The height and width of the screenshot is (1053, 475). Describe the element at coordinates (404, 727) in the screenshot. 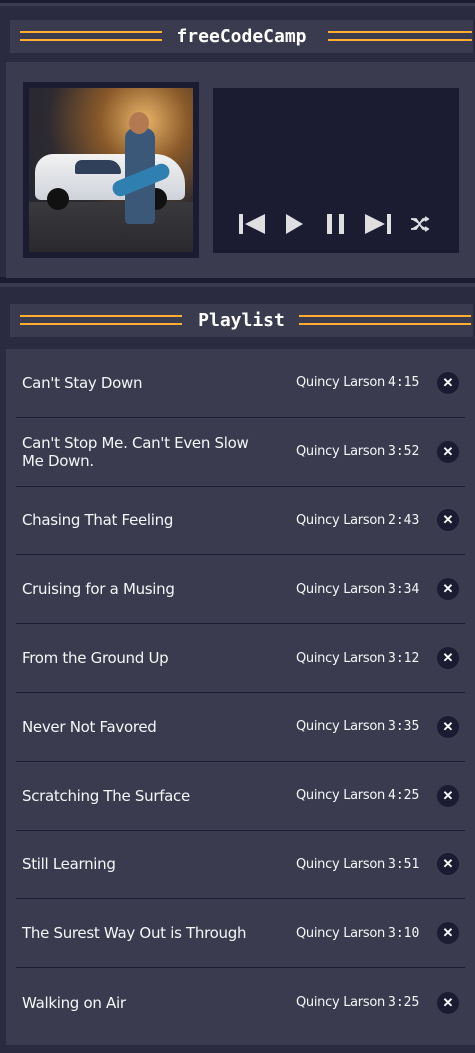

I see `song-duration: 3:35` at that location.